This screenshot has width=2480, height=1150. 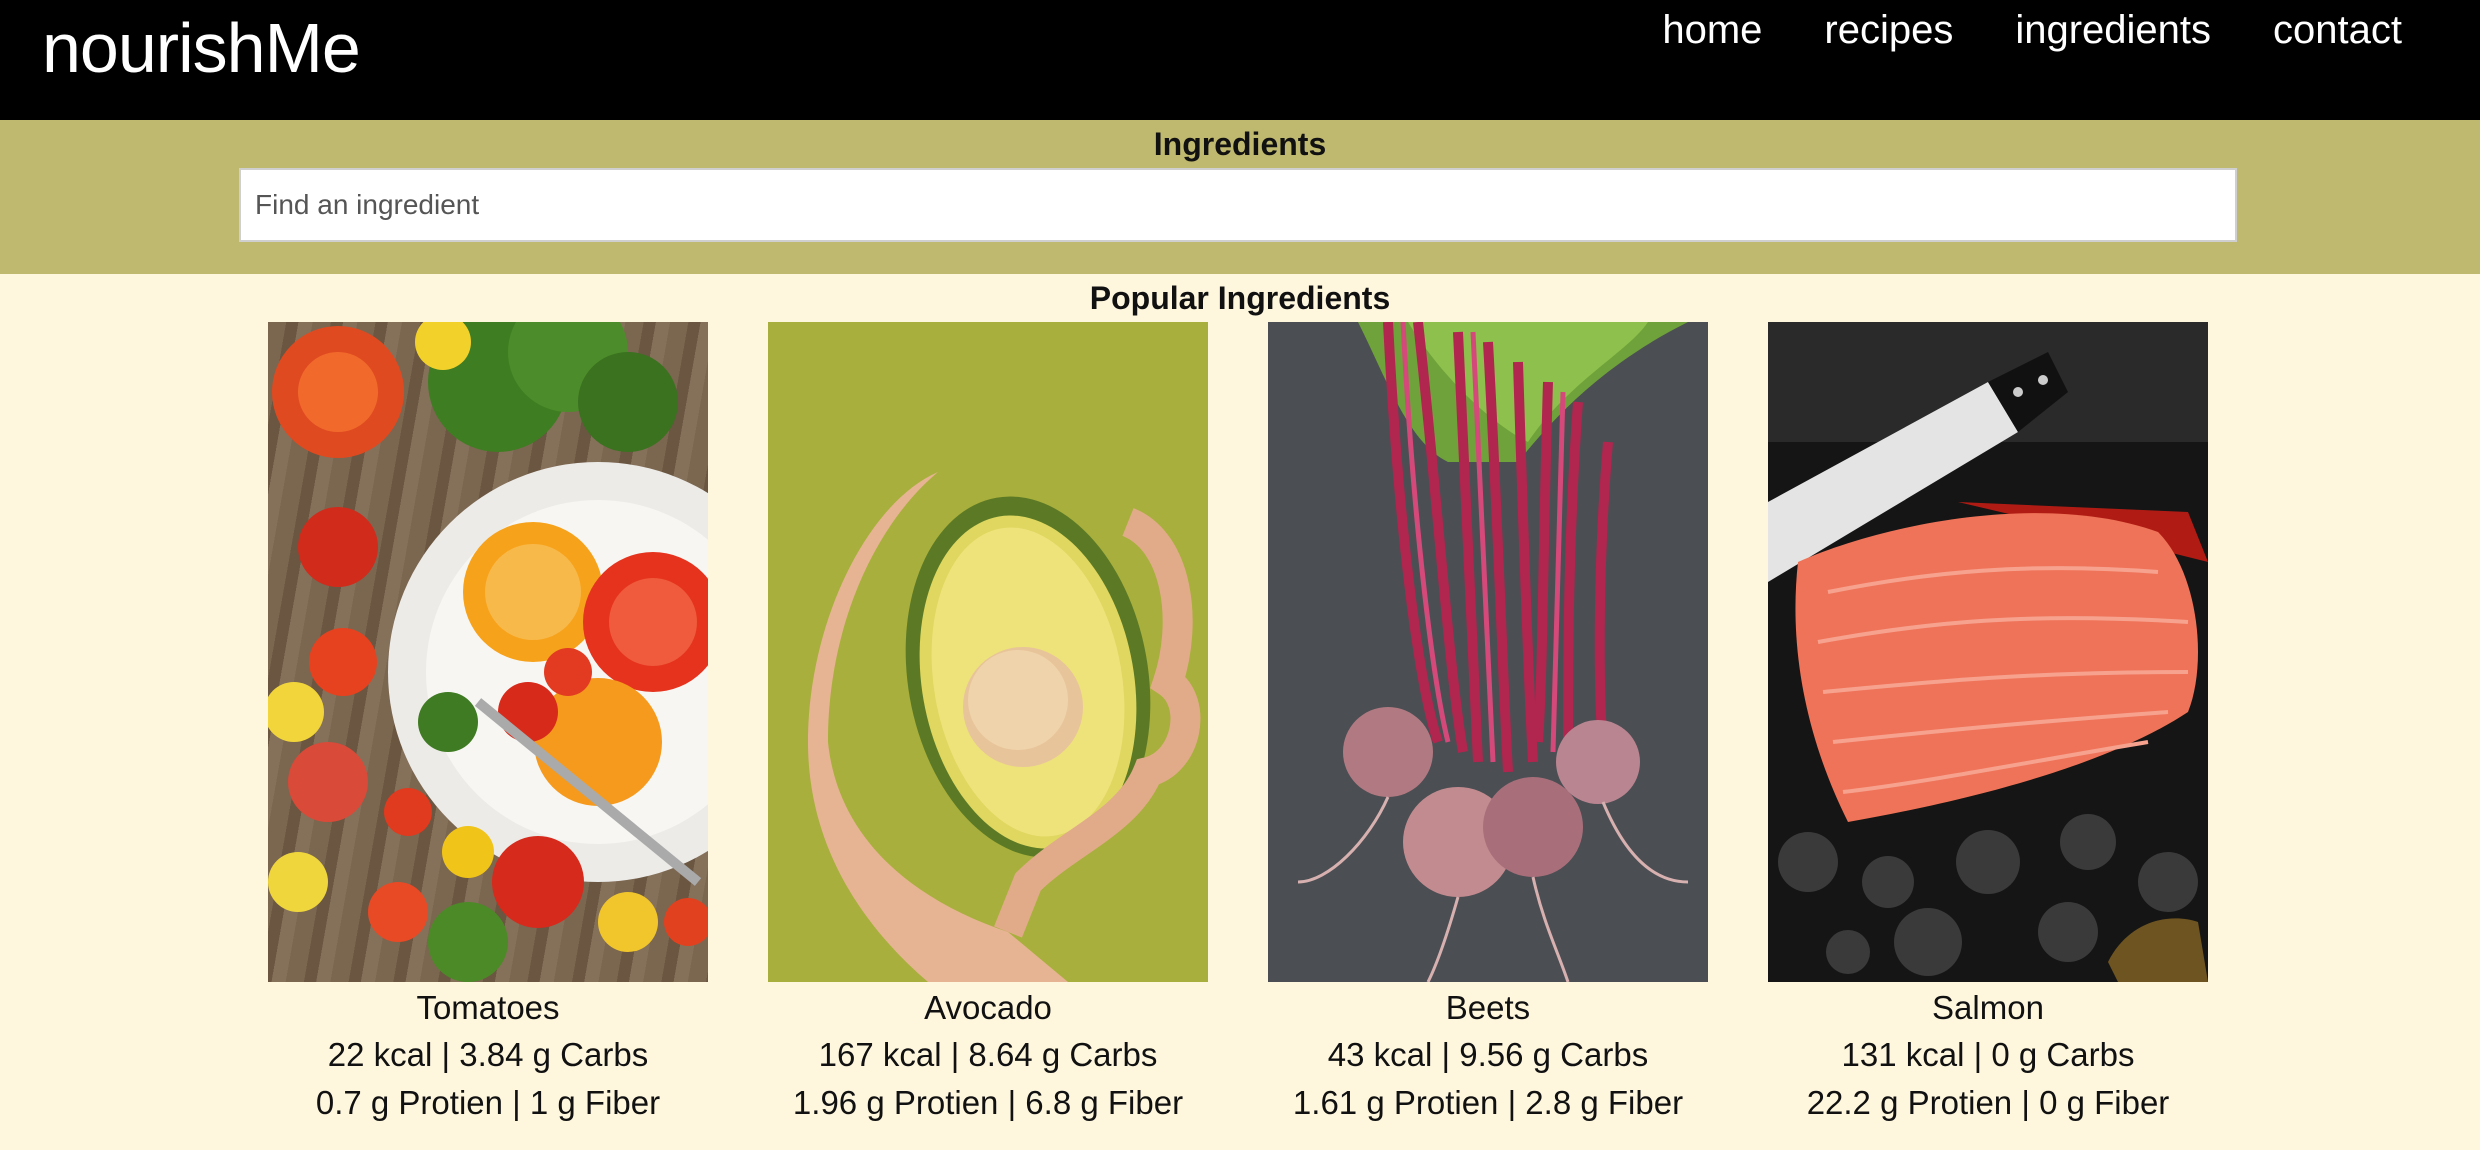 I want to click on ingredient-name: Salmon, so click(x=1988, y=1007).